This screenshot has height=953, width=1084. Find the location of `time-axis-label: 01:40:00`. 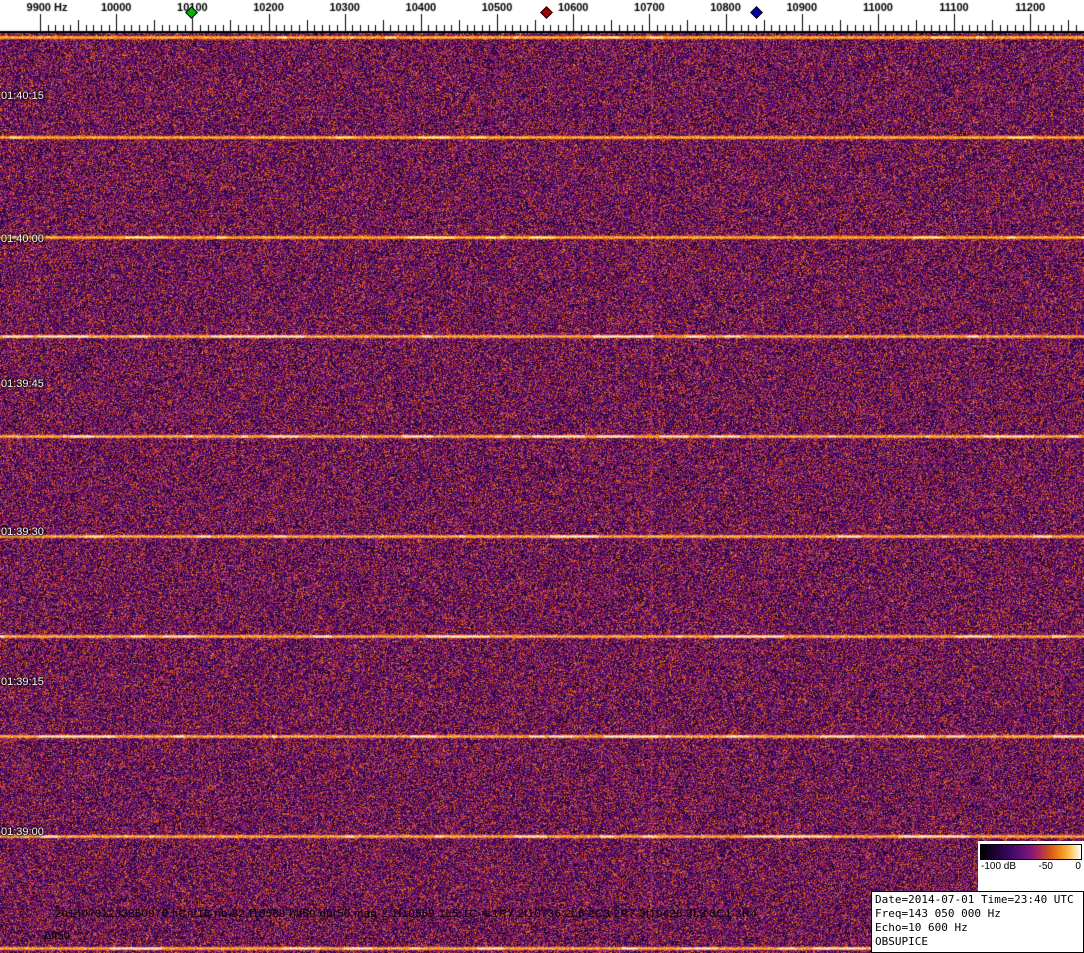

time-axis-label: 01:40:00 is located at coordinates (22, 239).